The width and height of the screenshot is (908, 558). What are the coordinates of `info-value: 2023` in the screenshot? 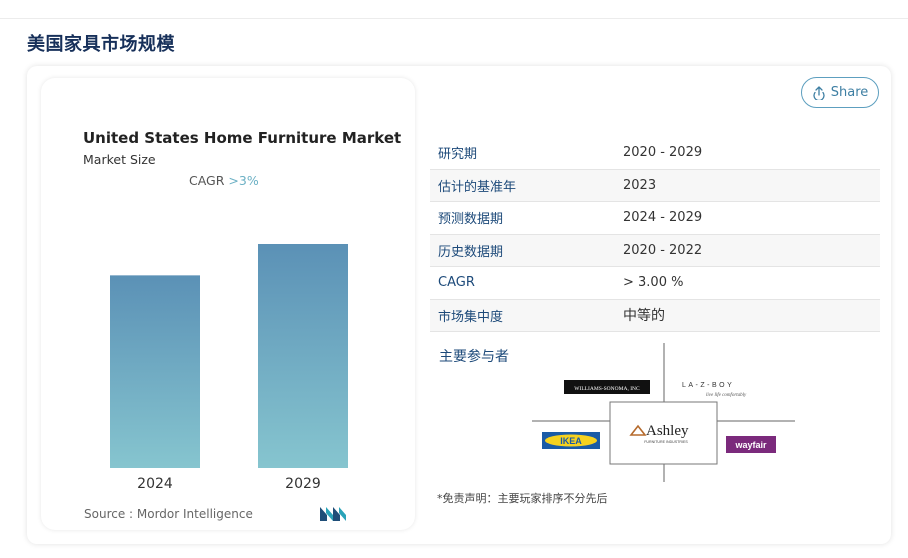 It's located at (640, 185).